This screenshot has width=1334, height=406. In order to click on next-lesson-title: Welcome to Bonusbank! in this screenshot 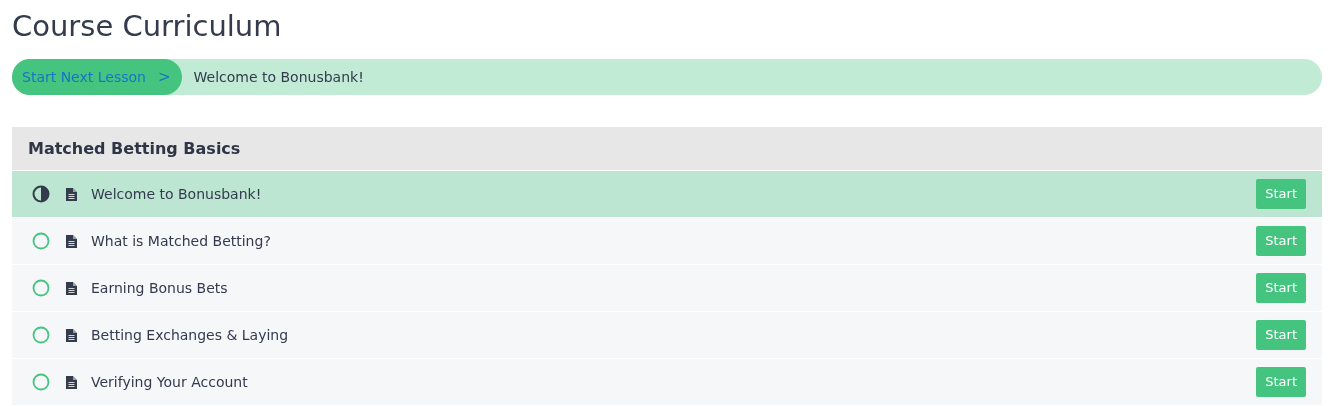, I will do `click(278, 77)`.